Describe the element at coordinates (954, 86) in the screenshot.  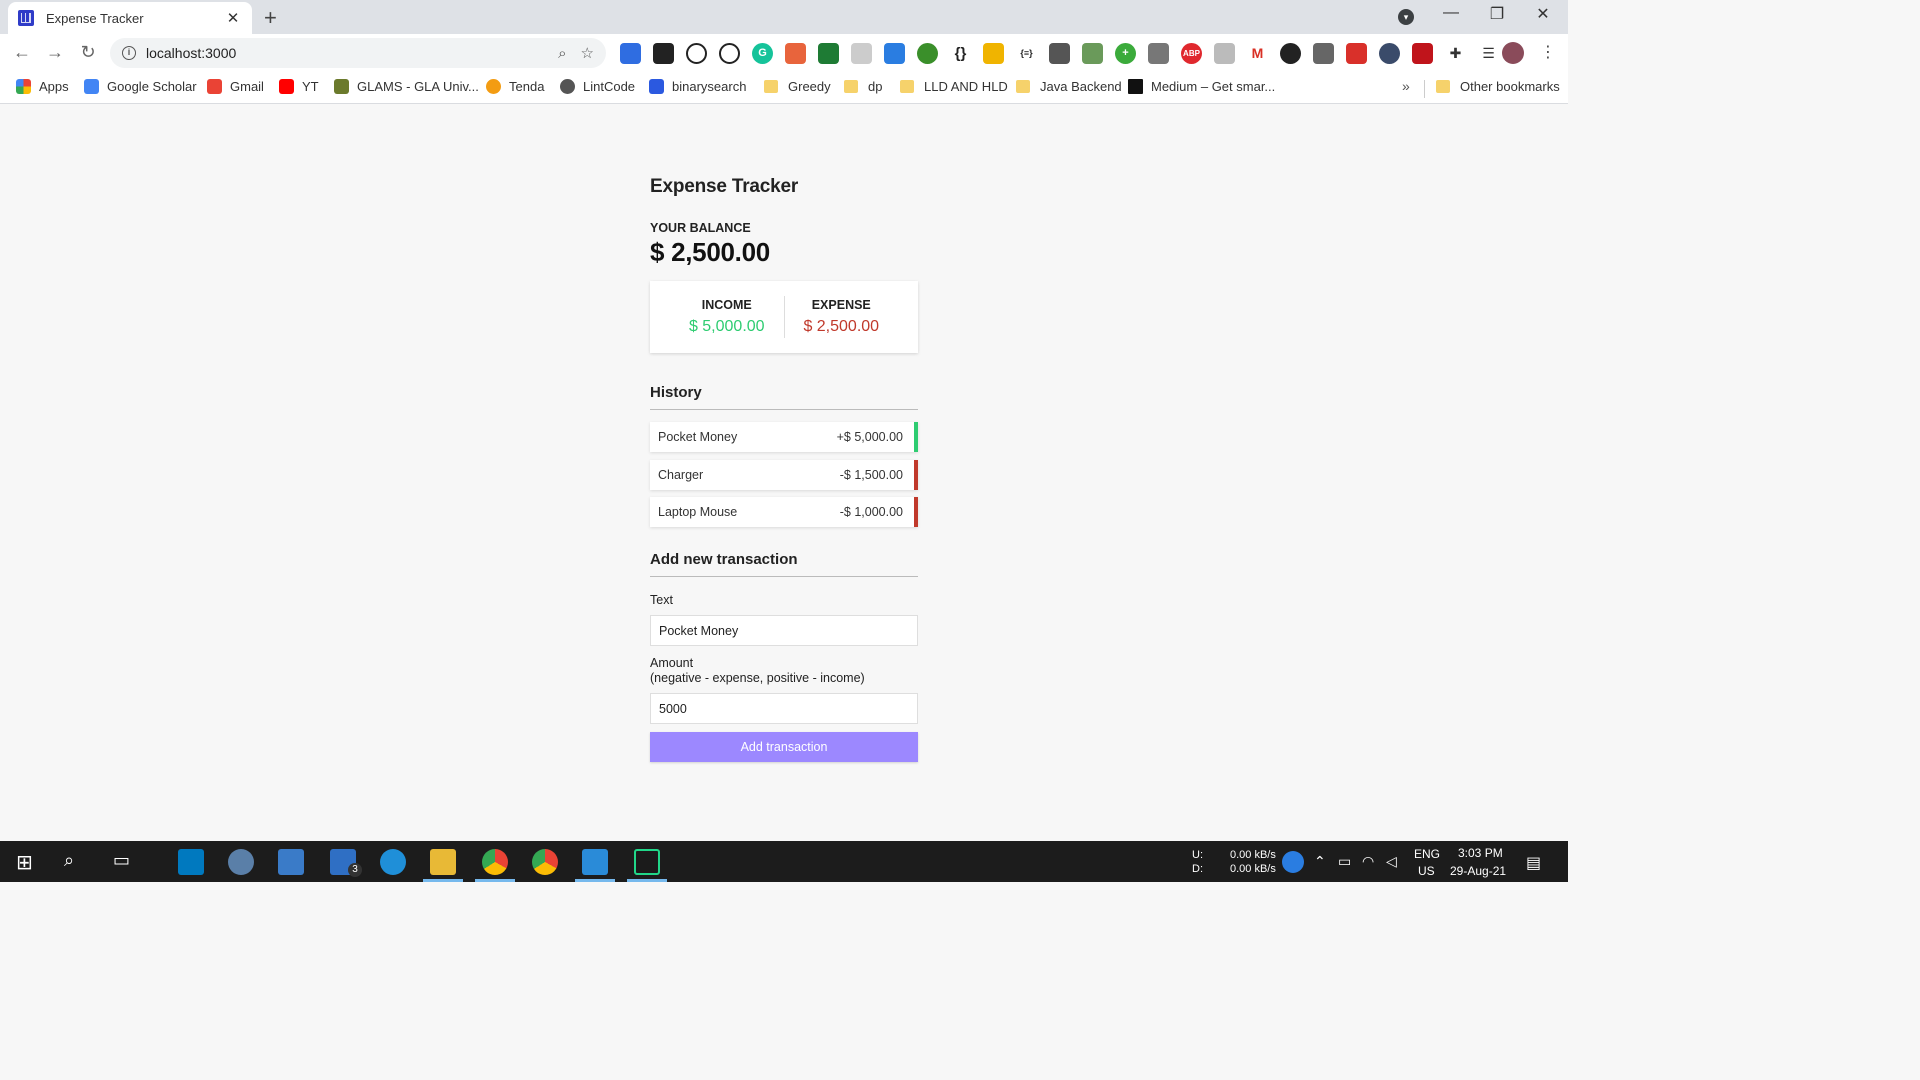
I see `bookmark-folder-lld-hld: LLD AND HLD` at that location.